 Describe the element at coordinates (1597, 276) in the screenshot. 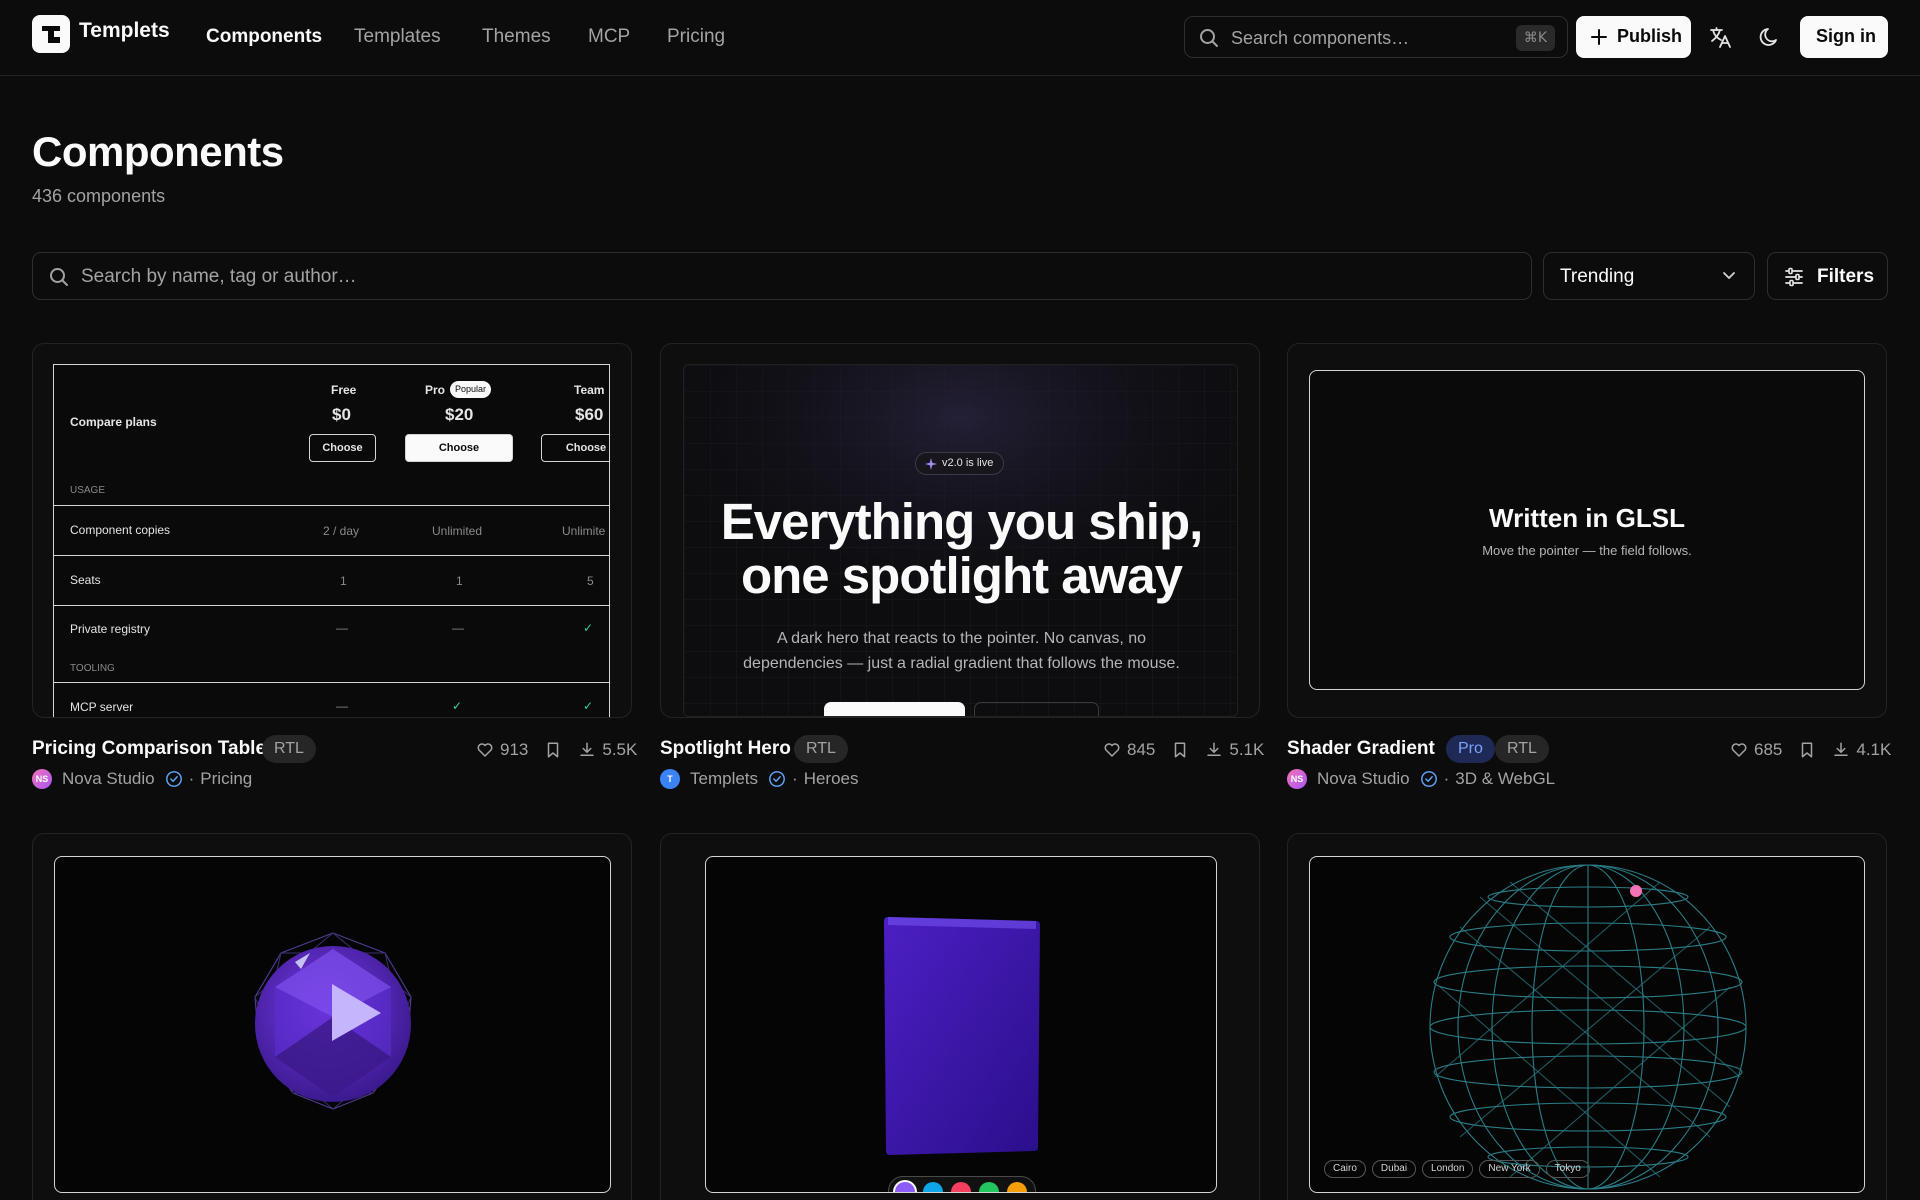

I see `sort-value: Trending` at that location.